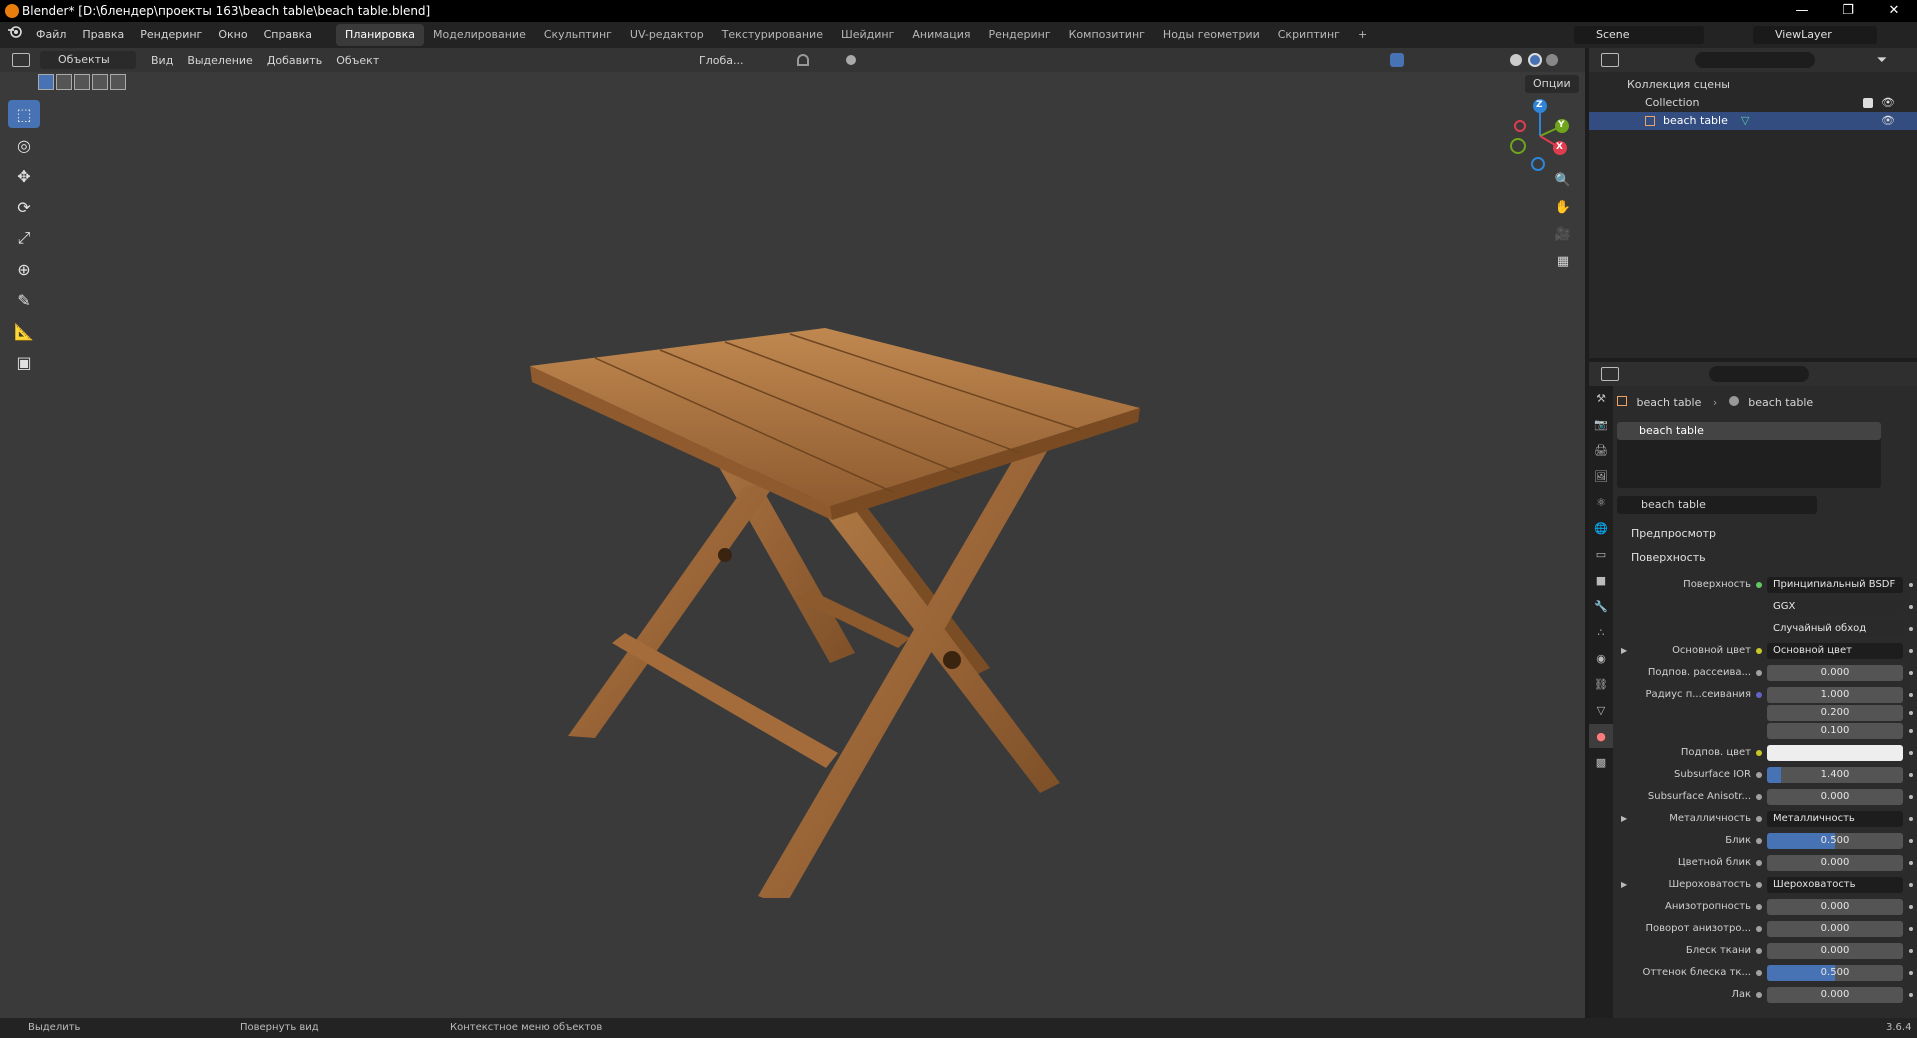 The height and width of the screenshot is (1038, 1917). What do you see at coordinates (100, 82) in the screenshot?
I see `select-invert-icon` at bounding box center [100, 82].